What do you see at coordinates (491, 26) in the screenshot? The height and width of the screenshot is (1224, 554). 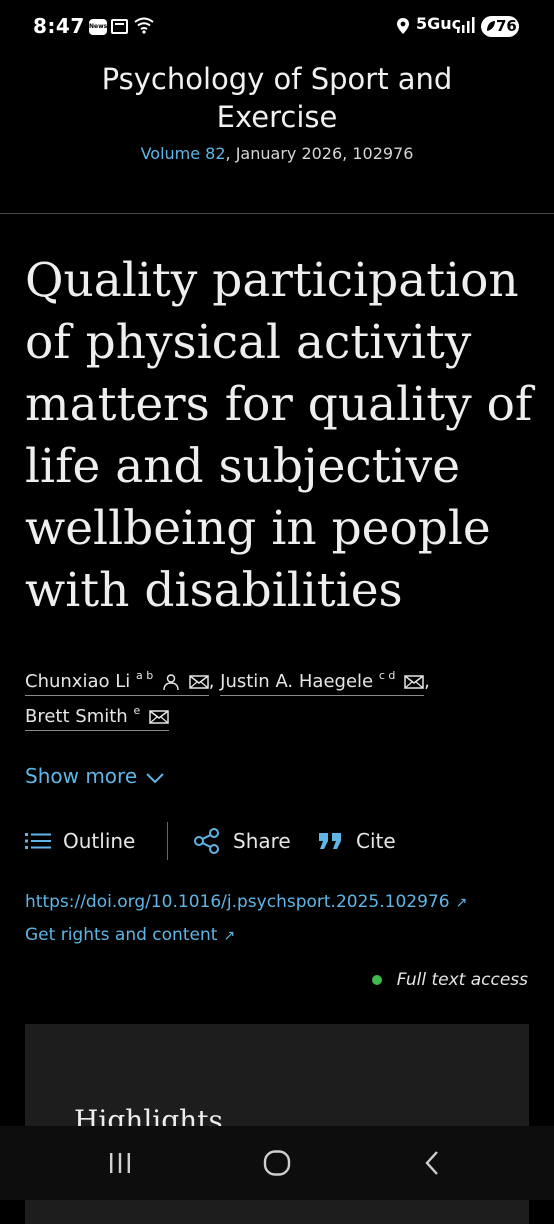 I see `leaf-icon` at bounding box center [491, 26].